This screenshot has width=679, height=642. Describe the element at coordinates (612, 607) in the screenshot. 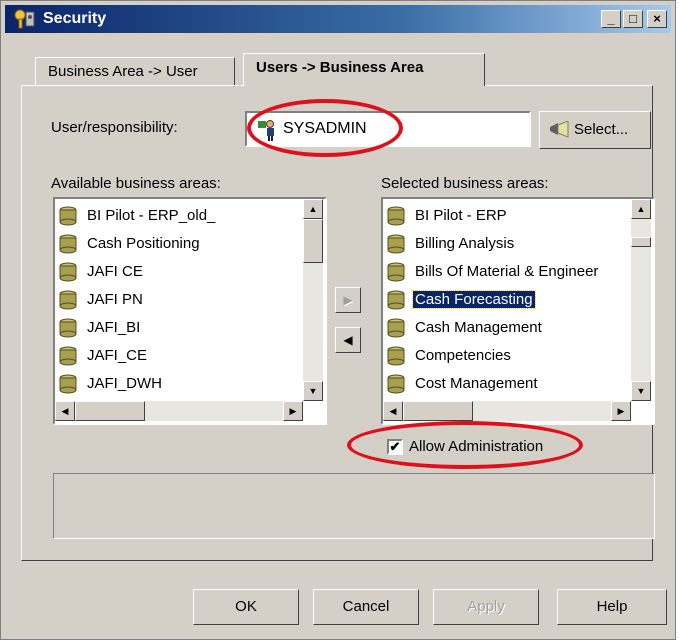

I see `help-button: Help` at that location.